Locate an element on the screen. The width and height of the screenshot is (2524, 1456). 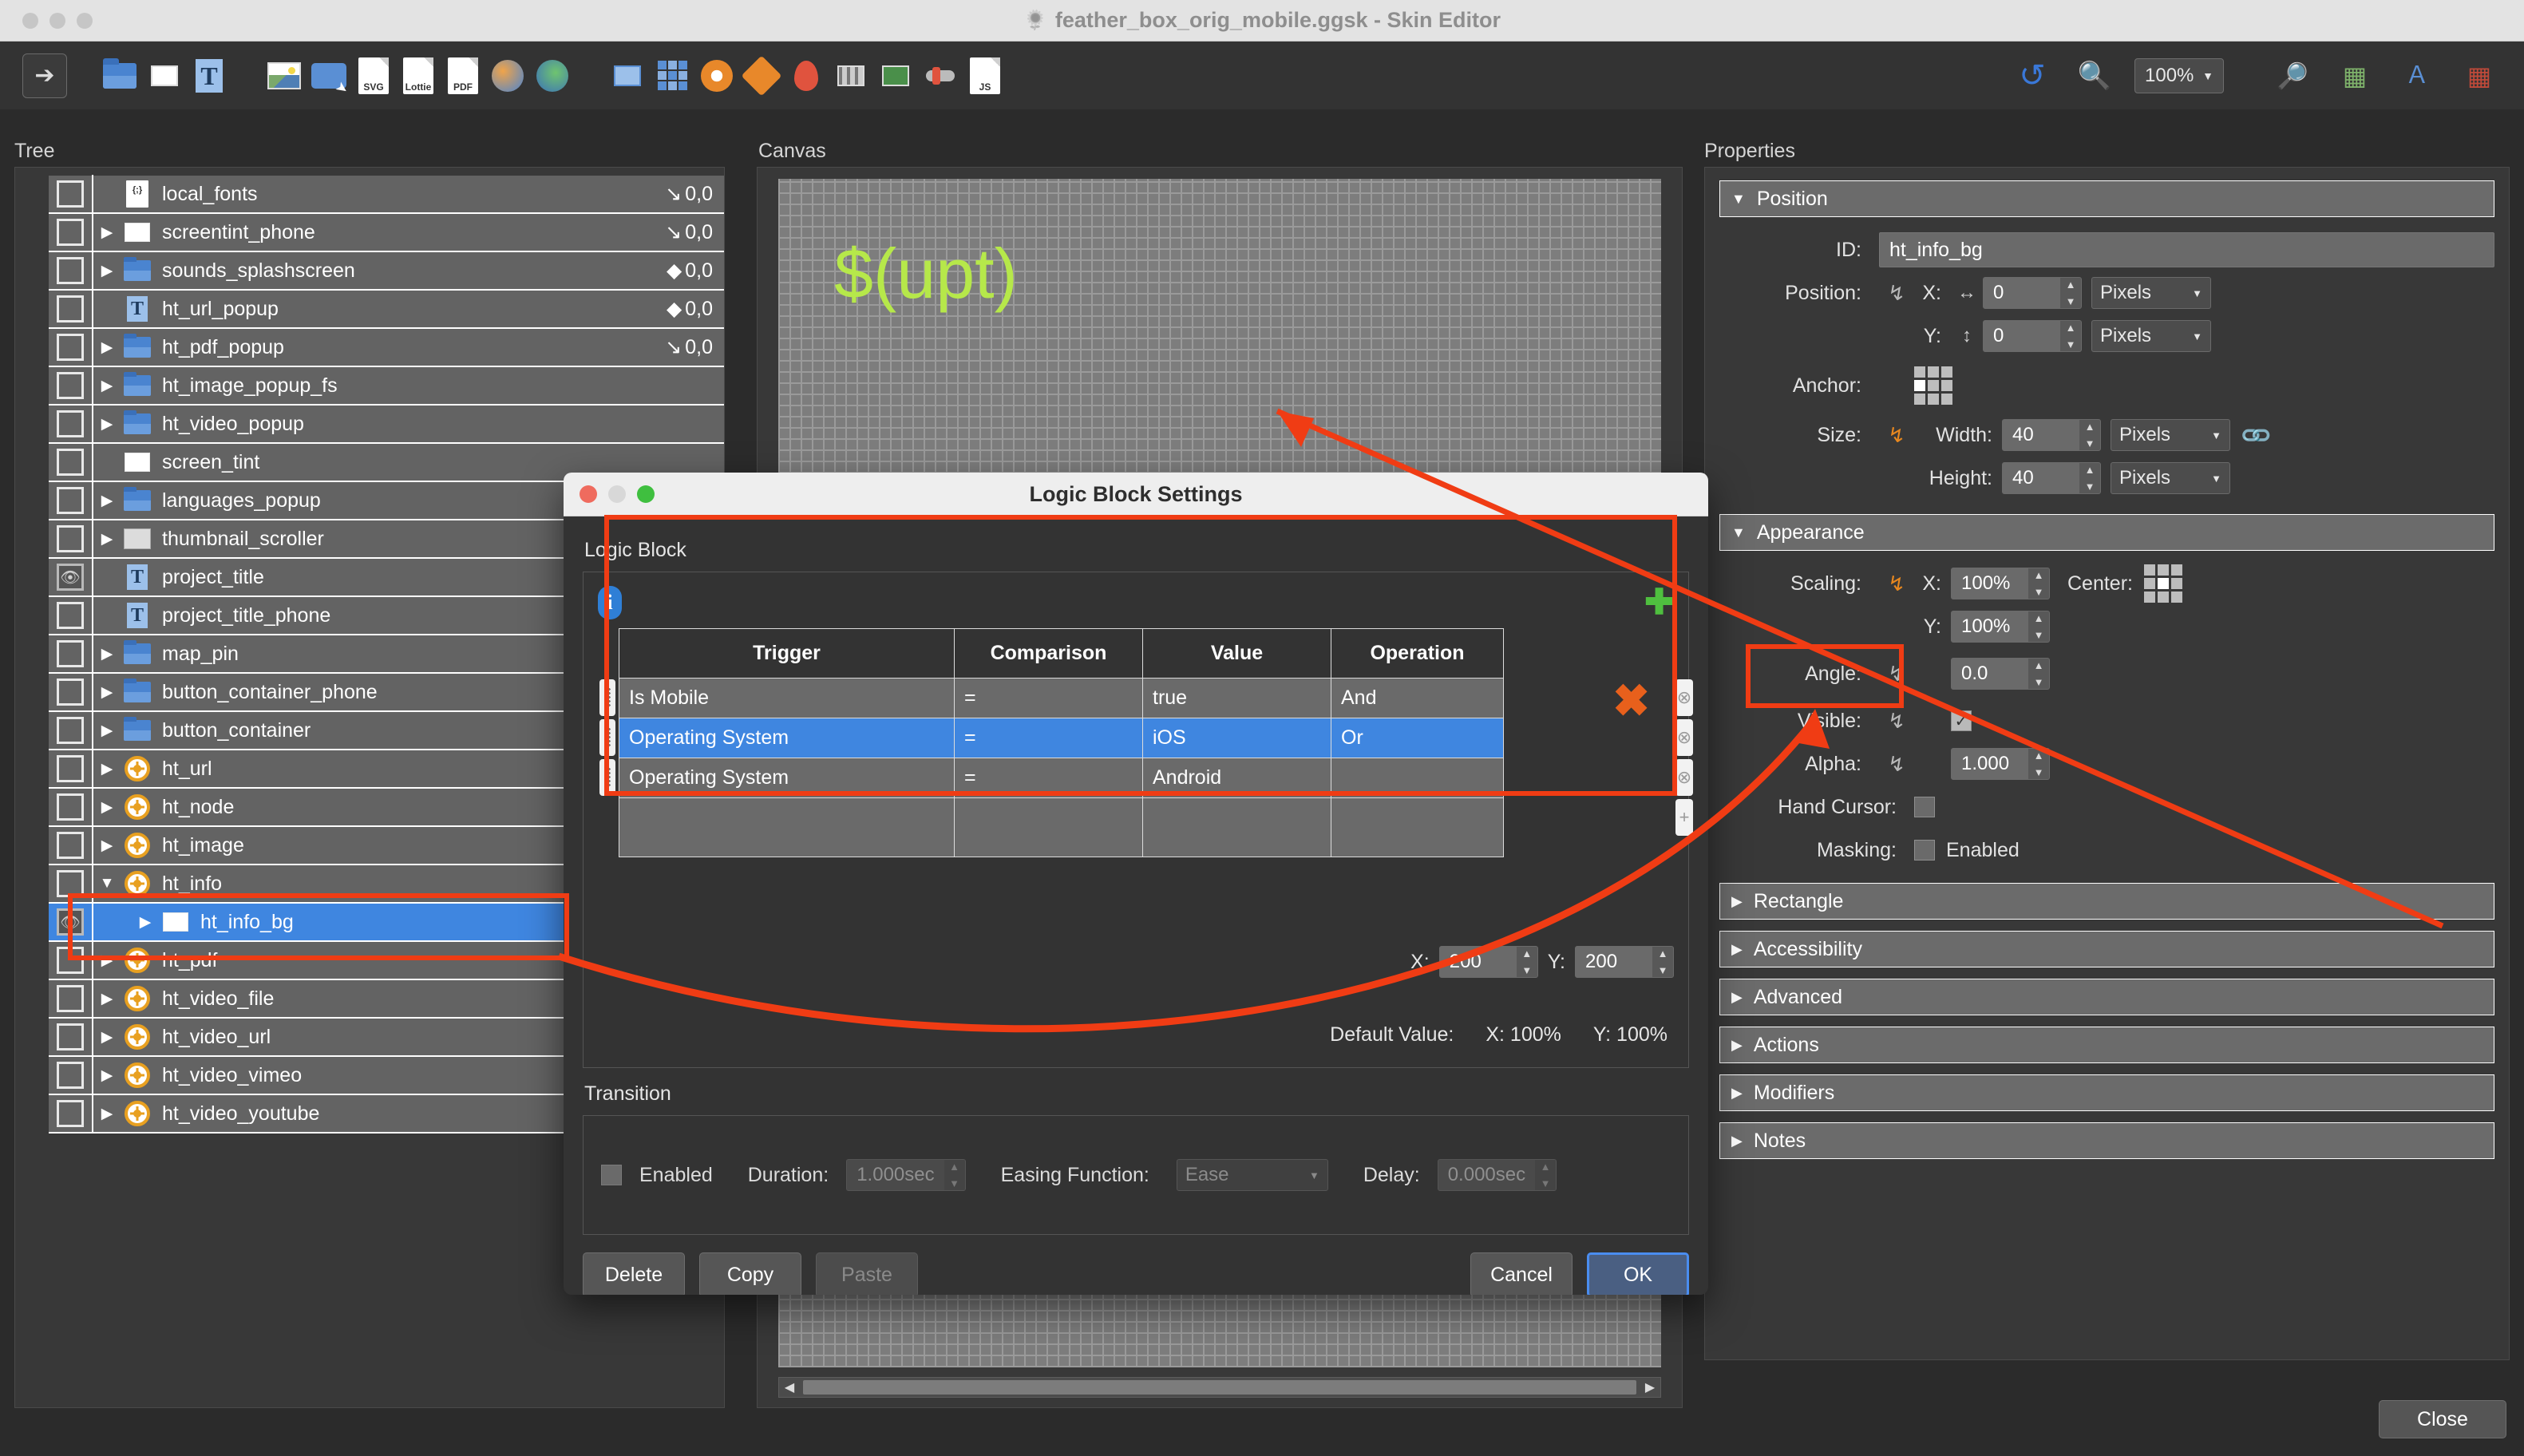
height-value: 40 is located at coordinates (2041, 478).